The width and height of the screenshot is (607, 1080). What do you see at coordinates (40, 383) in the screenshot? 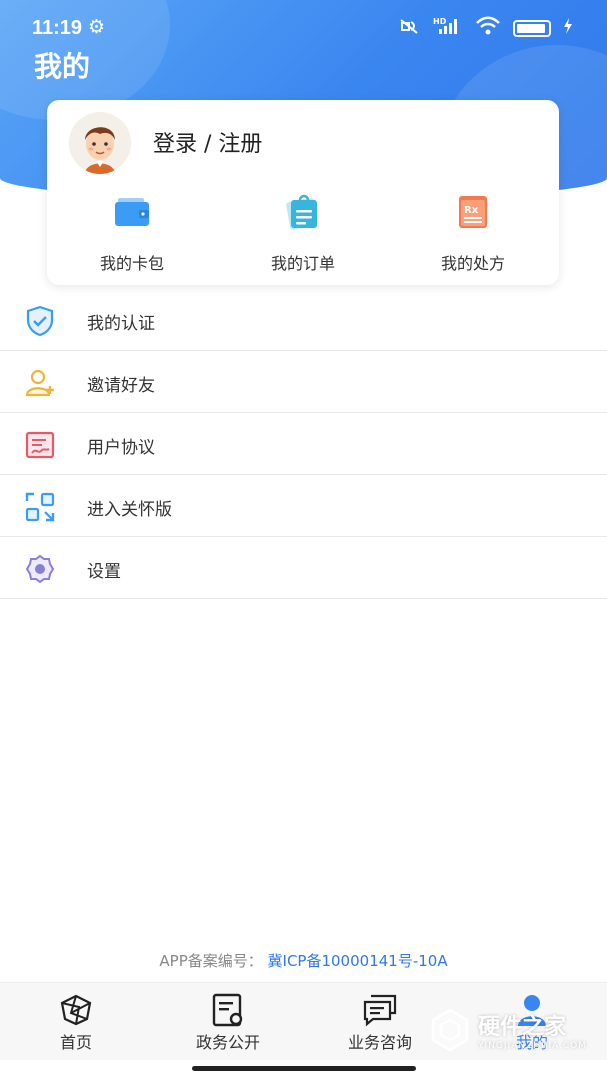
I see `add-user-icon` at bounding box center [40, 383].